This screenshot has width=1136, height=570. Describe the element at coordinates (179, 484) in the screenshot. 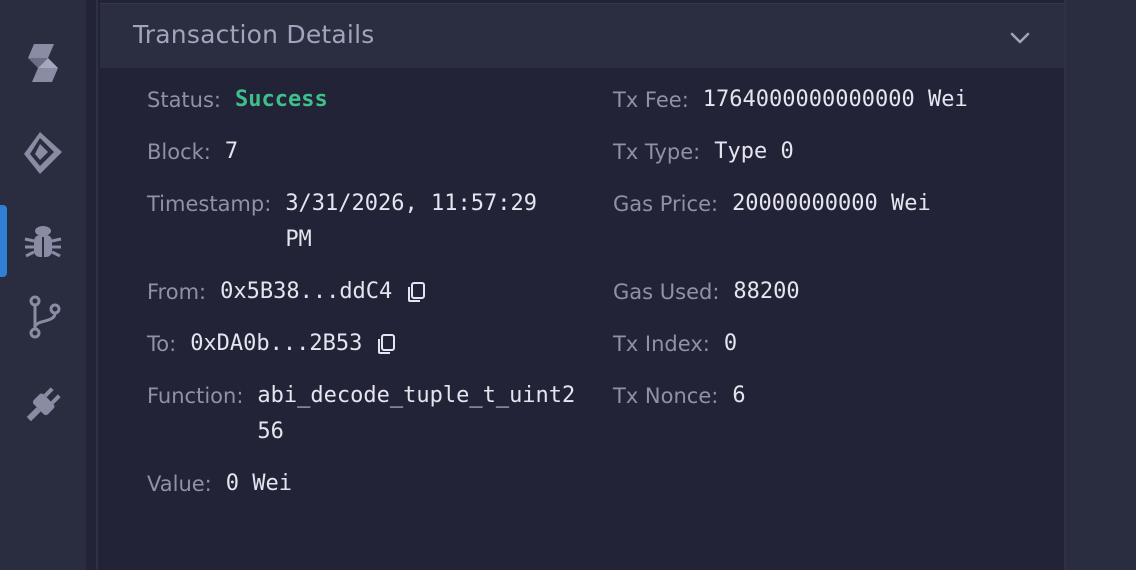

I see `value-label: Value:` at that location.